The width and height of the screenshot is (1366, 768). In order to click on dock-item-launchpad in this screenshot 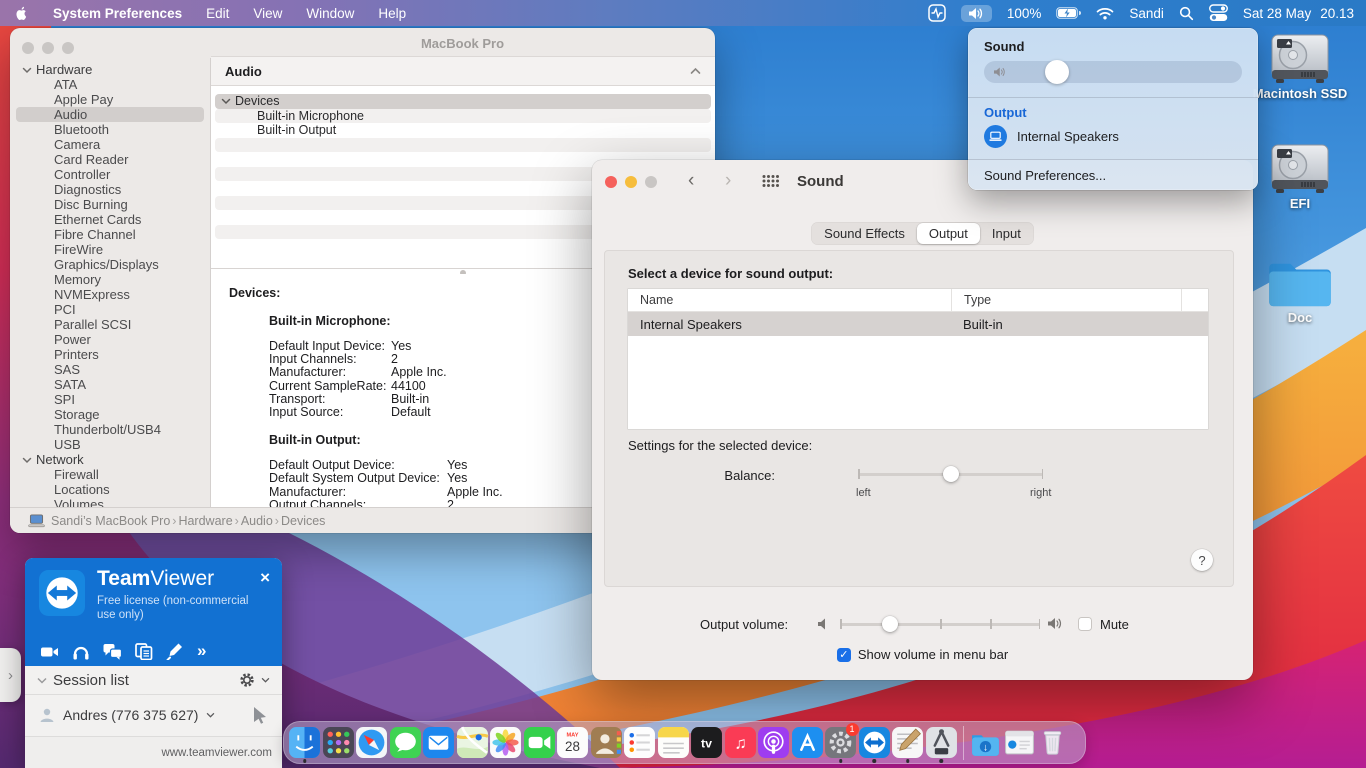, I will do `click(339, 743)`.